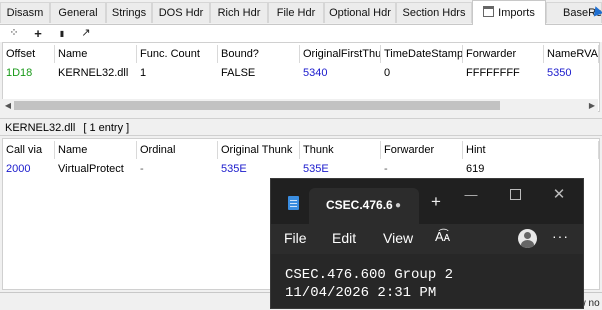 The width and height of the screenshot is (602, 310). What do you see at coordinates (106, 128) in the screenshot?
I see `entry-count: [ 1 entry ]` at bounding box center [106, 128].